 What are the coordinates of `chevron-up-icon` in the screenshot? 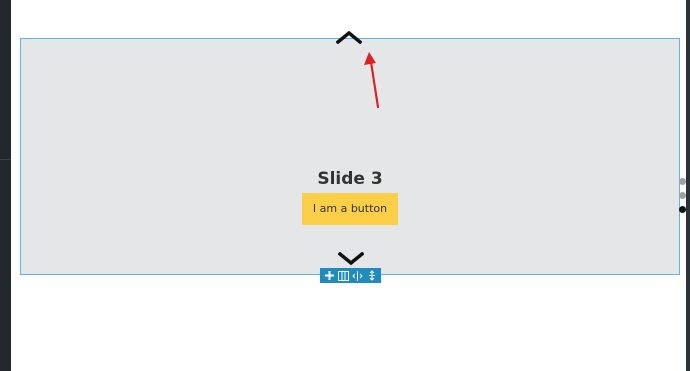 It's located at (349, 37).